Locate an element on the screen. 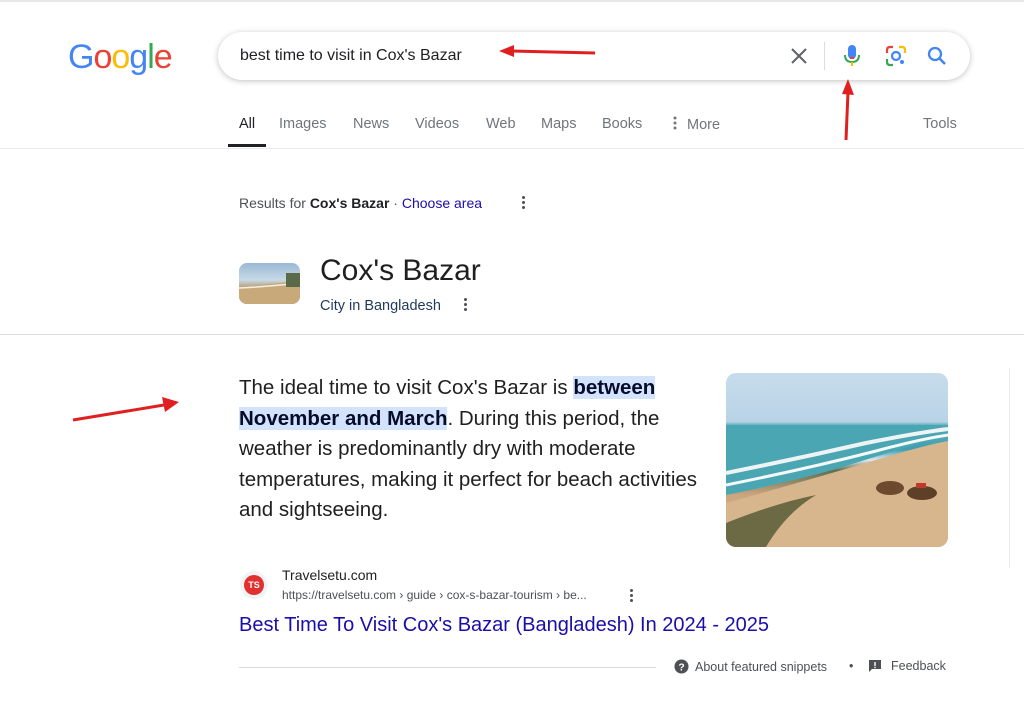 Image resolution: width=1024 pixels, height=705 pixels. tab-all: All is located at coordinates (247, 124).